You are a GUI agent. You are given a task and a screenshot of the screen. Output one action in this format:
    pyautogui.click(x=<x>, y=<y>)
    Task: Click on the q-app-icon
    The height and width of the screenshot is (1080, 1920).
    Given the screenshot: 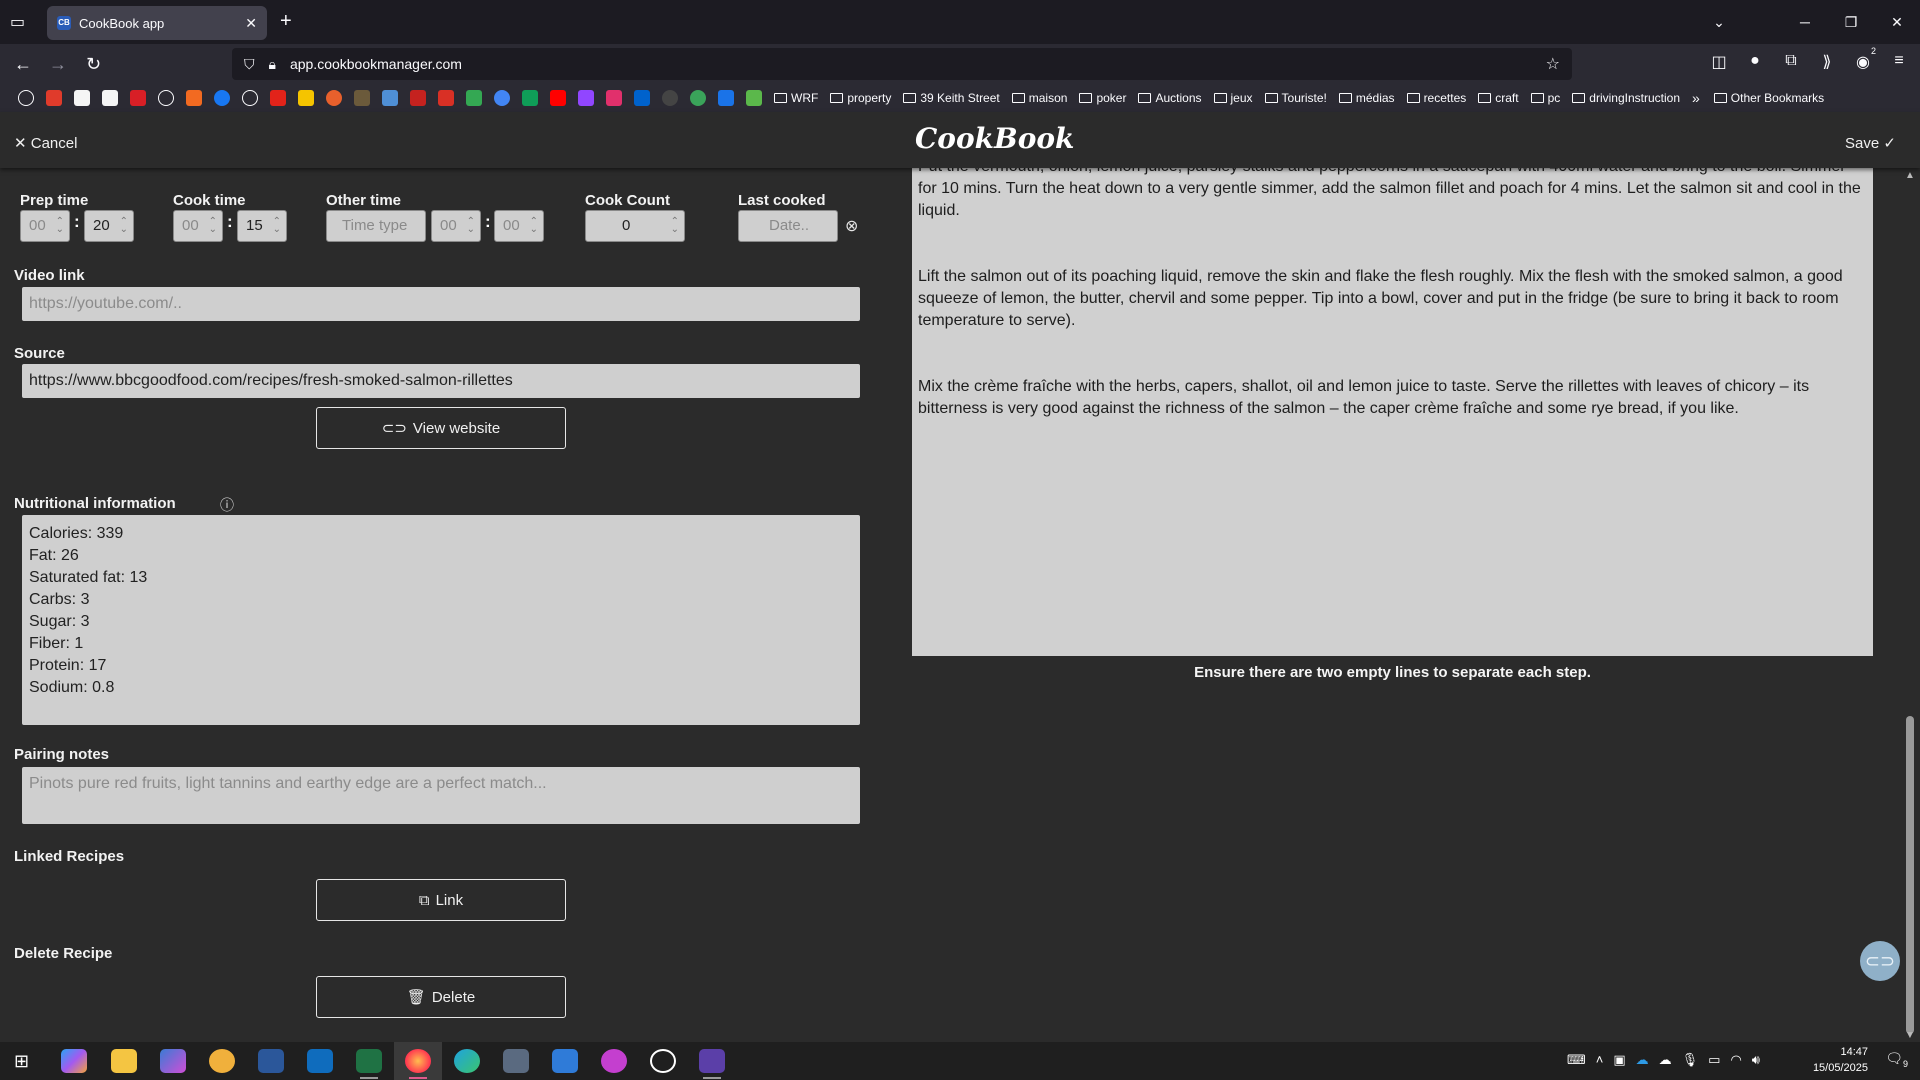 What is the action you would take?
    pyautogui.click(x=712, y=1061)
    